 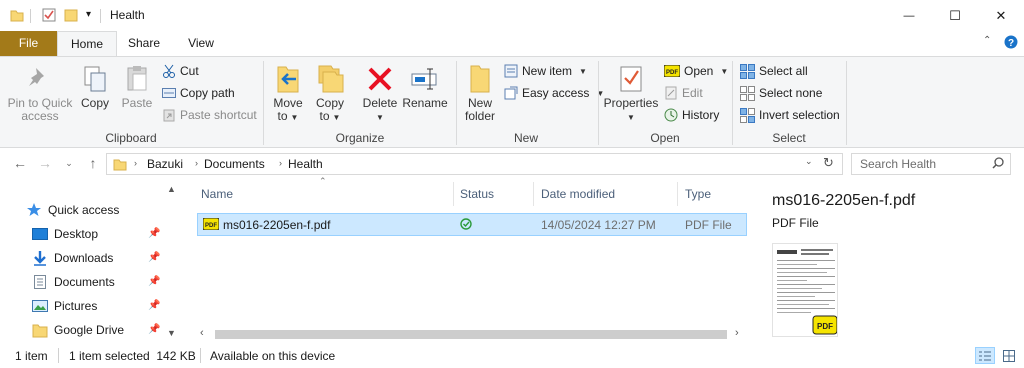 I want to click on delete-label: Delete, so click(x=380, y=103).